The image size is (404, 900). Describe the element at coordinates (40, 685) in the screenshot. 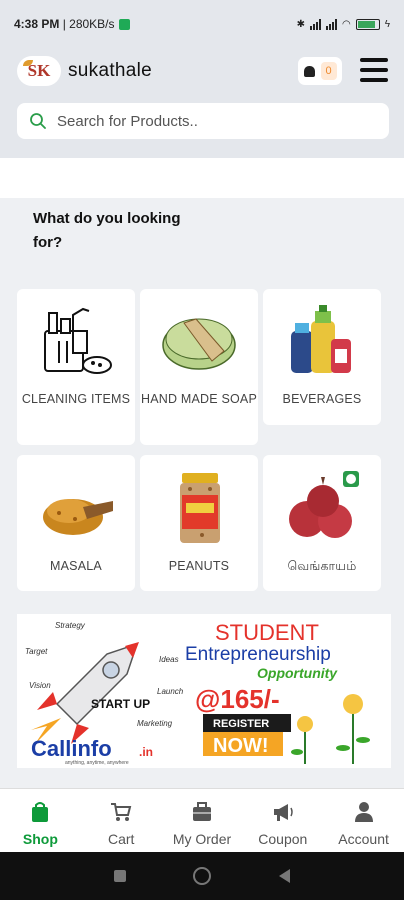

I see `doodle-vision: Vision` at that location.